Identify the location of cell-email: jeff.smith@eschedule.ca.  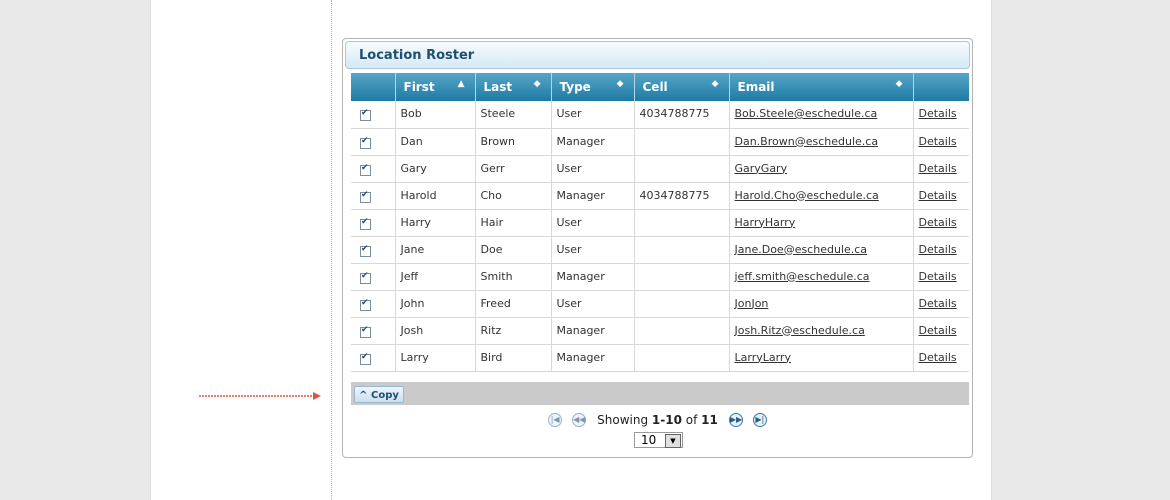
(821, 277).